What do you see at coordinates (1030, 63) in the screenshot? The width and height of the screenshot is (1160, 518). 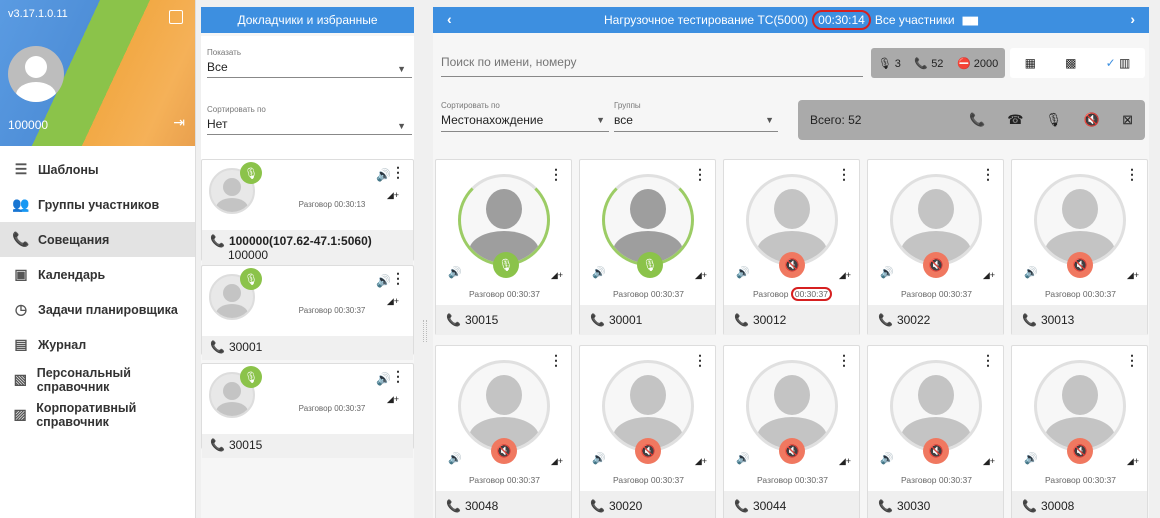 I see `grid-small-view-button: ▦` at bounding box center [1030, 63].